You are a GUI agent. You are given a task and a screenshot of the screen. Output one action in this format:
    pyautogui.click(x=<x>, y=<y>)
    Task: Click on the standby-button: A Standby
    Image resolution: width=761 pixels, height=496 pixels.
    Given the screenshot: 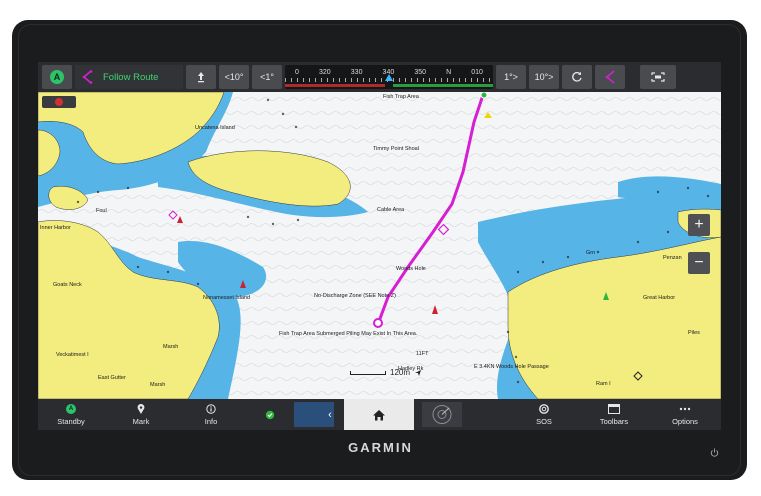 What is the action you would take?
    pyautogui.click(x=71, y=414)
    